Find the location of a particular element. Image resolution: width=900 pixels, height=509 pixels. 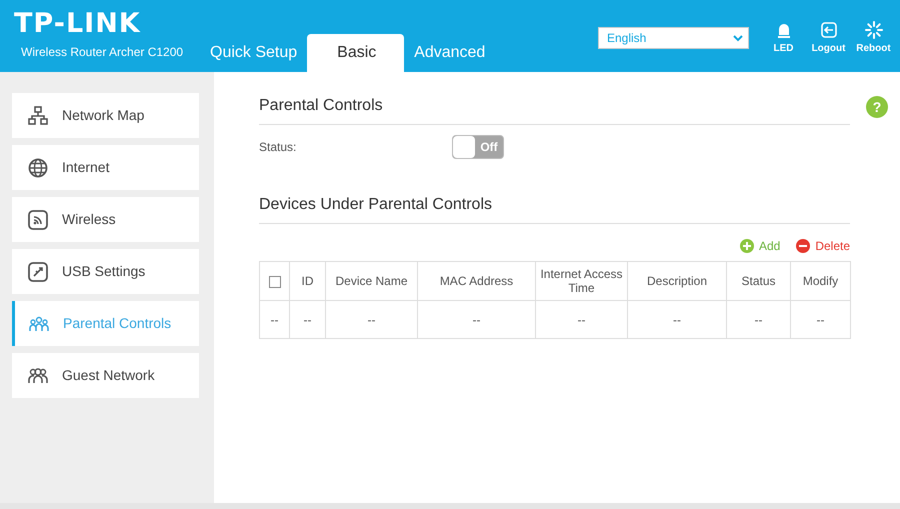

sidebar-item: Wireless is located at coordinates (105, 219).